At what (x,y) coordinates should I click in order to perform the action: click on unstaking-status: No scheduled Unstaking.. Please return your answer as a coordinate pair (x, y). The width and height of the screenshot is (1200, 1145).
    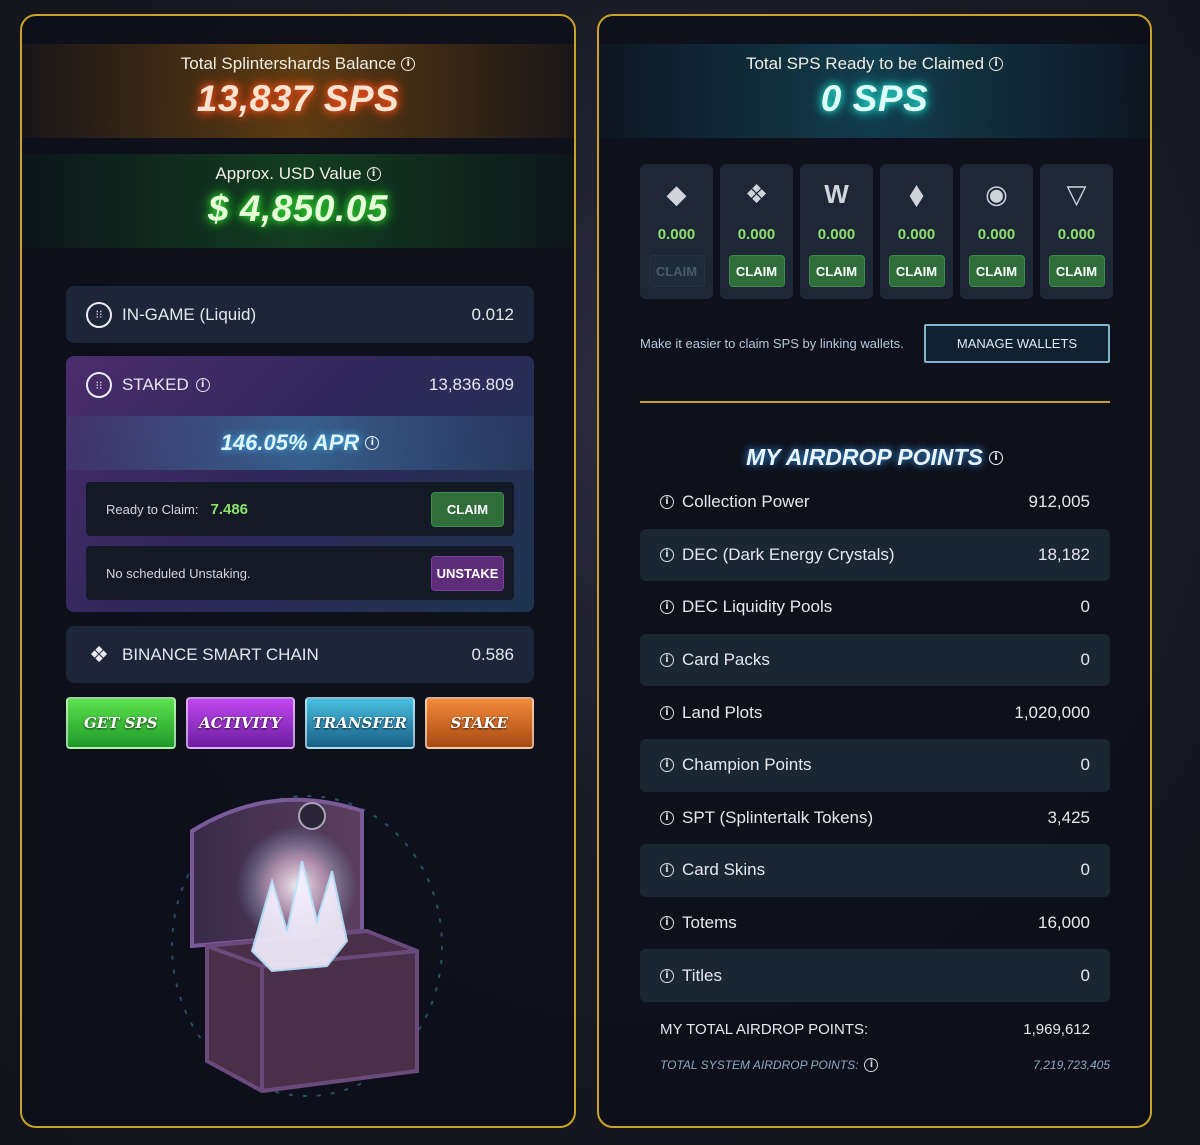
    Looking at the image, I should click on (178, 573).